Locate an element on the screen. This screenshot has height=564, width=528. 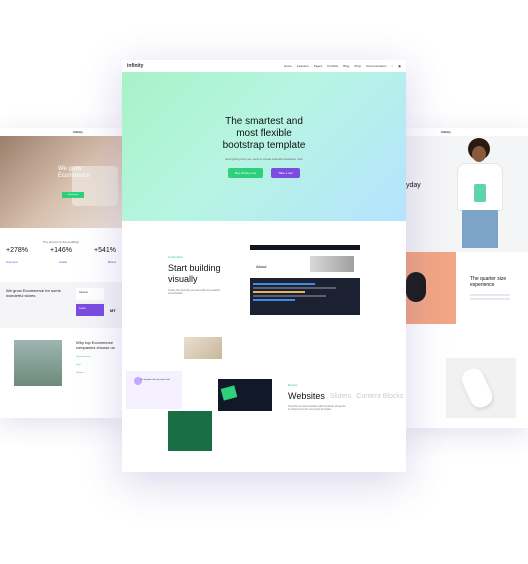
hero-title-line3: bootstrap template is located at coordinates (264, 145).